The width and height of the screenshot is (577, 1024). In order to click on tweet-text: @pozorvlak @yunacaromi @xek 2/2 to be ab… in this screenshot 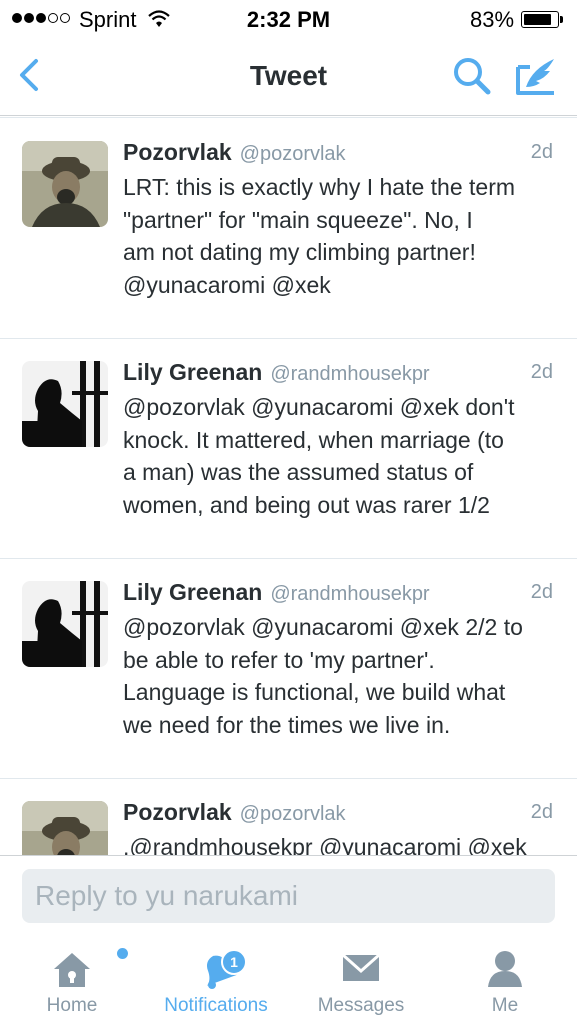, I will do `click(323, 676)`.